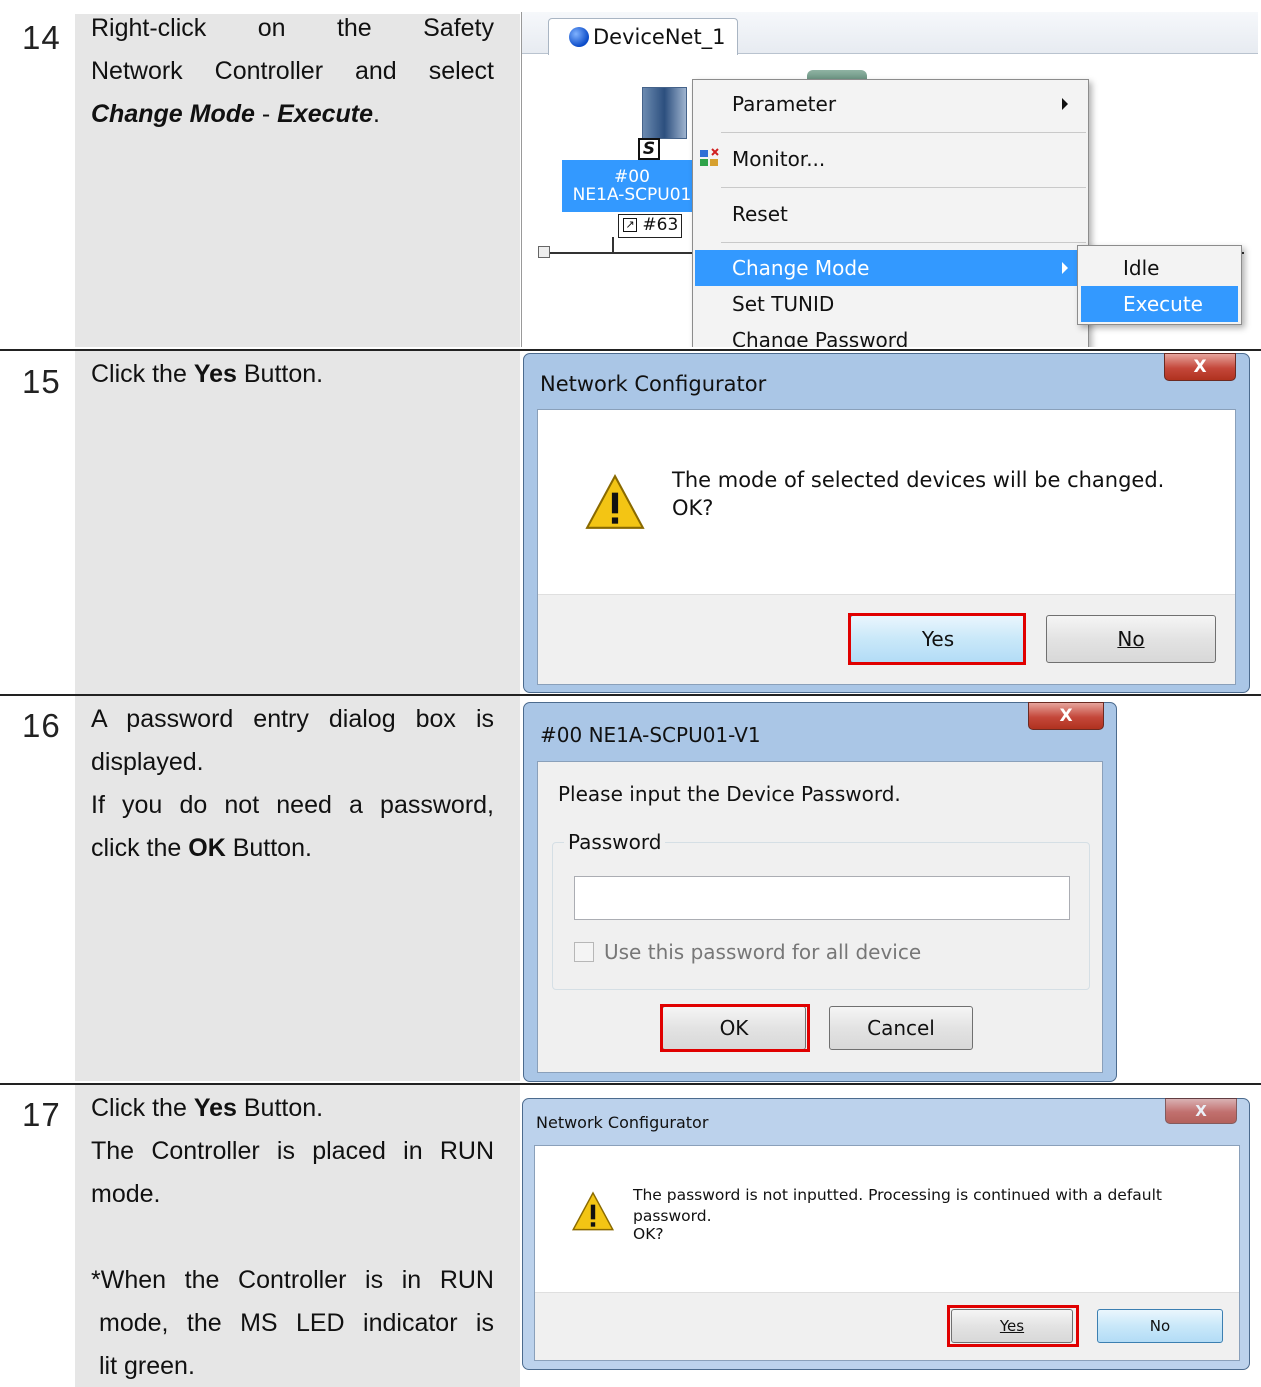 The height and width of the screenshot is (1387, 1261). What do you see at coordinates (801, 268) in the screenshot?
I see `menu-item-label: Change Mode` at bounding box center [801, 268].